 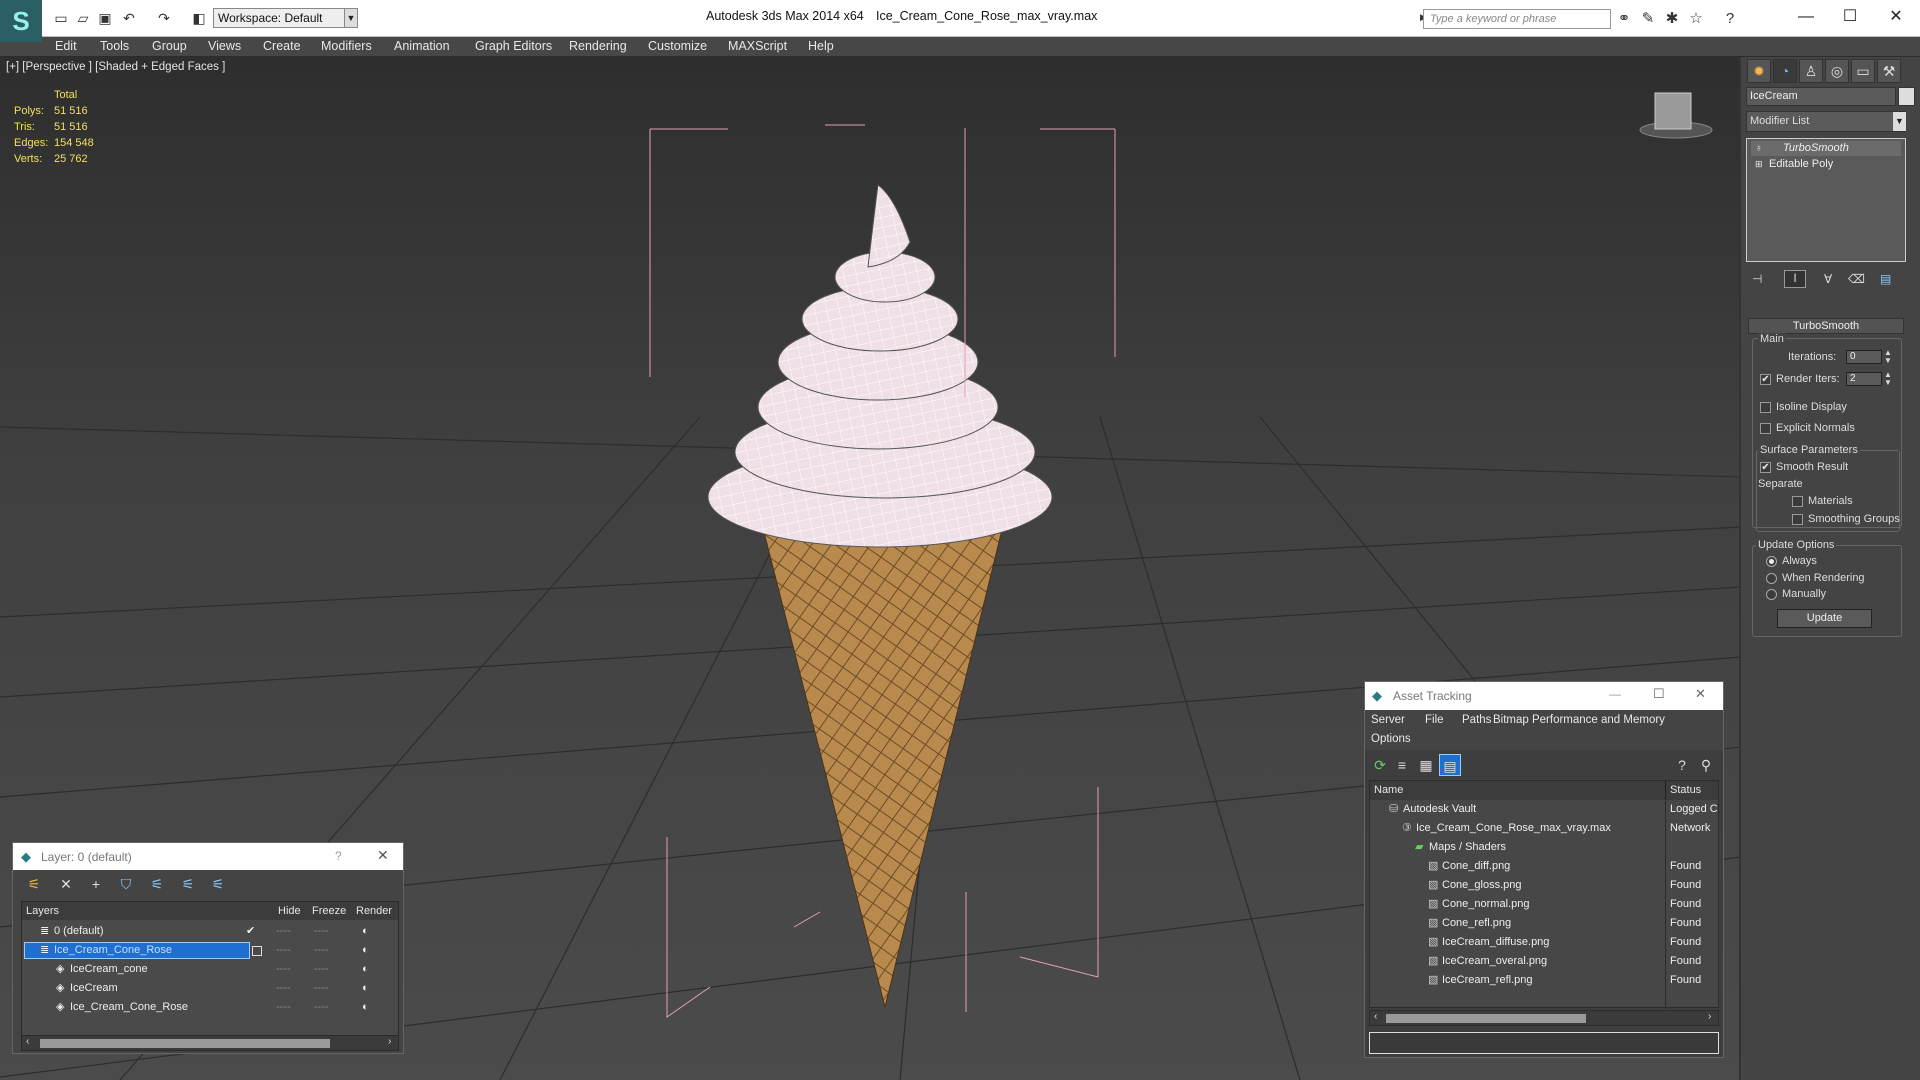 What do you see at coordinates (289, 911) in the screenshot?
I see `column-hide: Hide` at bounding box center [289, 911].